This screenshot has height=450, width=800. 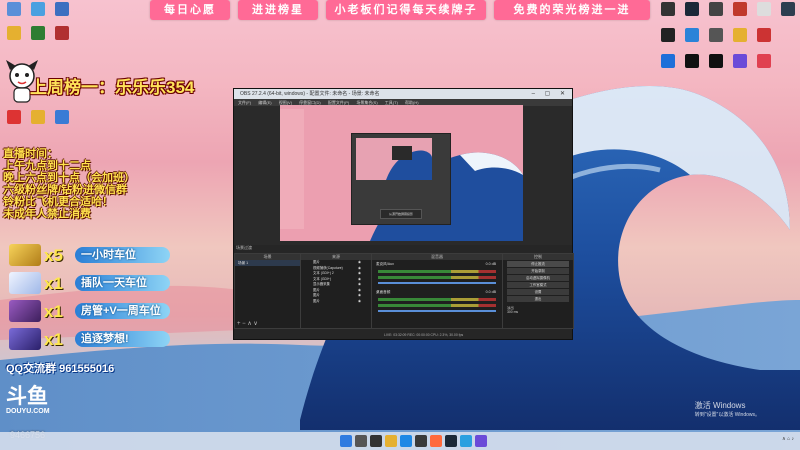 I want to click on scenes-panel: 场景 场景 1 + − ∧ ∨, so click(x=267, y=291).